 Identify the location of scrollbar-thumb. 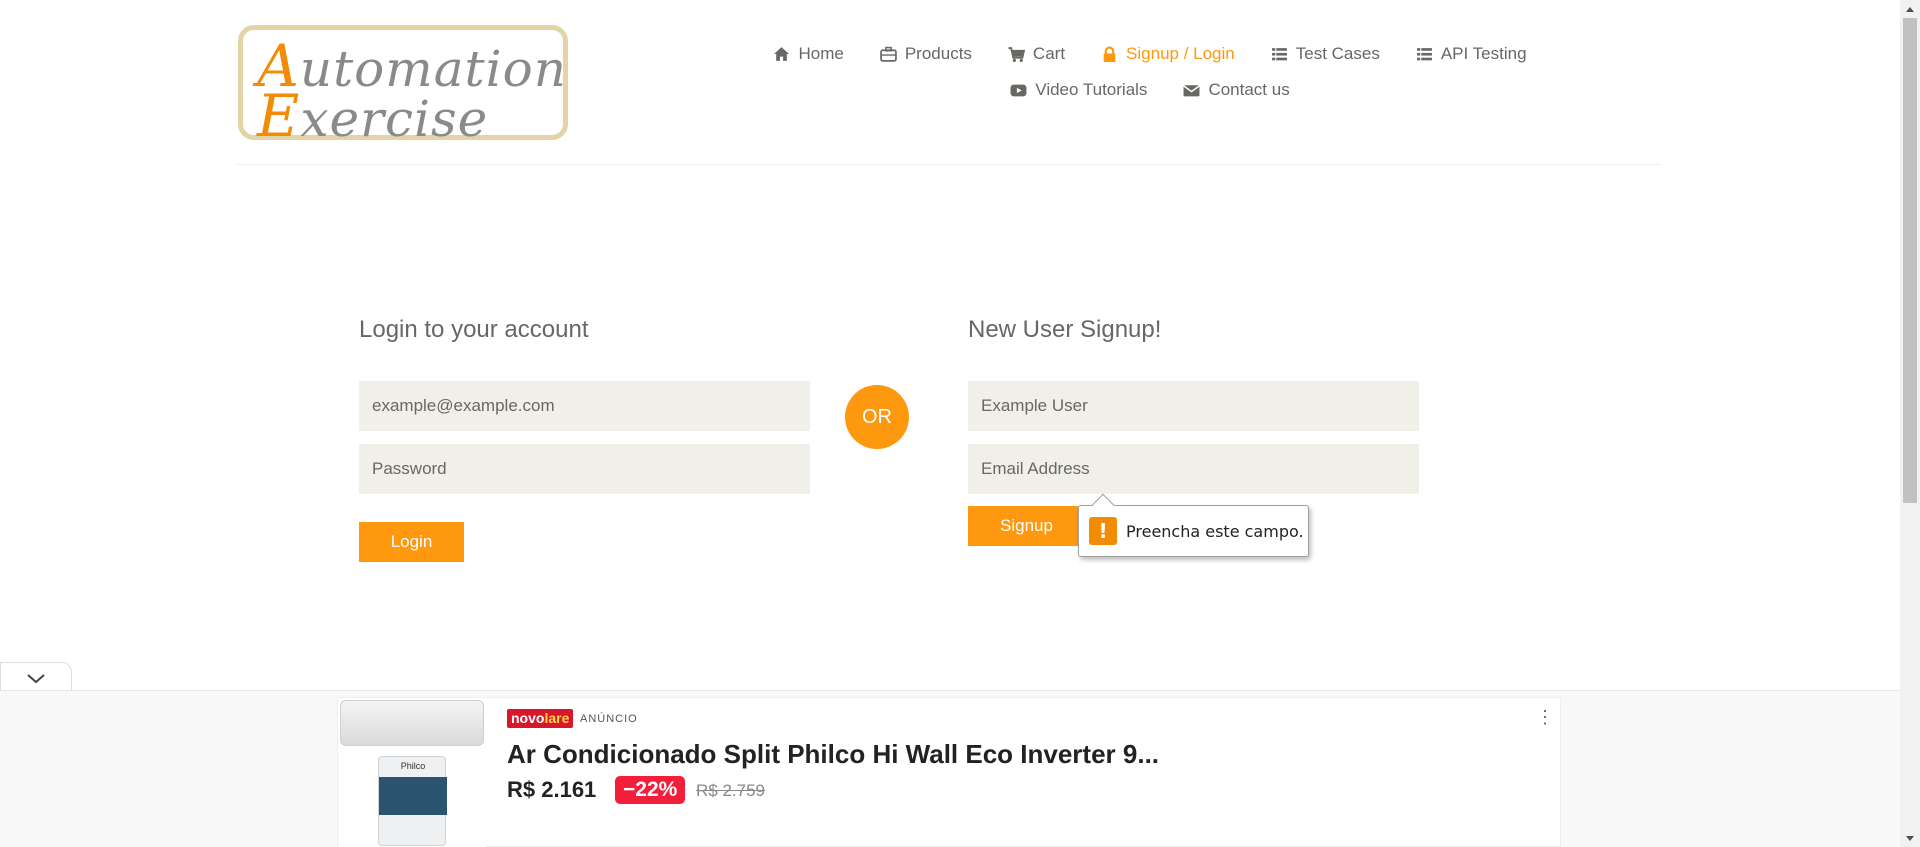
(1910, 260).